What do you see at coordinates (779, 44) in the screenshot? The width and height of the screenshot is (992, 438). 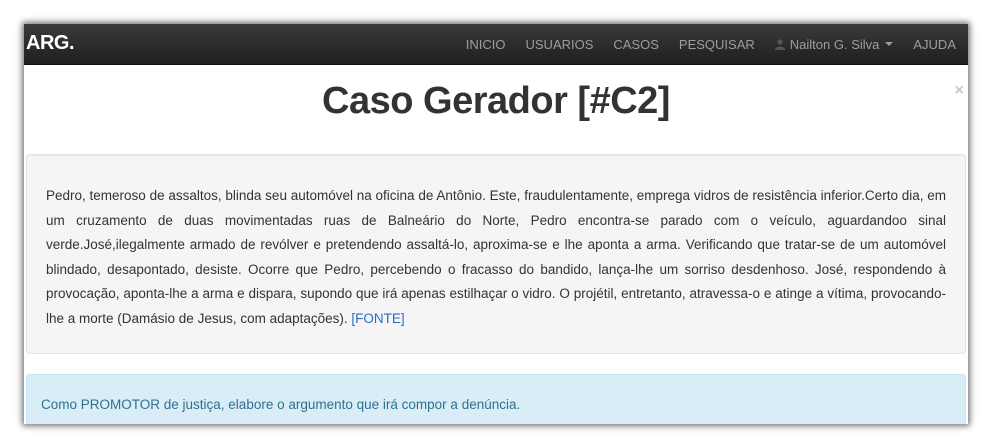 I see `user-icon` at bounding box center [779, 44].